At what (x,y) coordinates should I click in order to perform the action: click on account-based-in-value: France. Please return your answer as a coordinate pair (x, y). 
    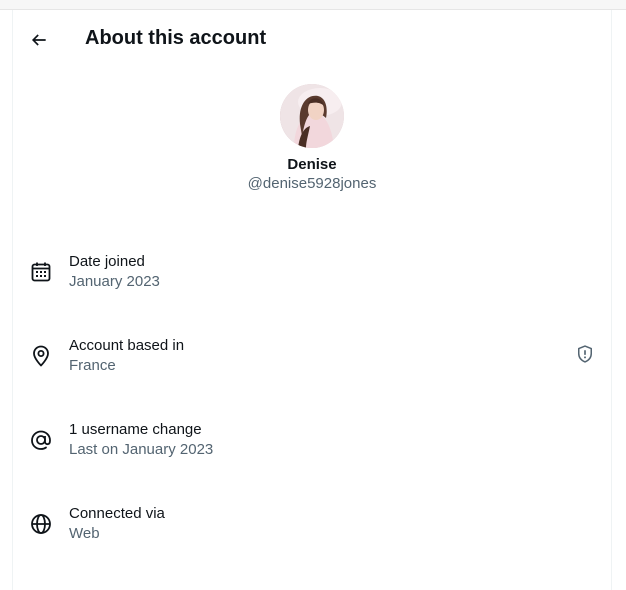
    Looking at the image, I should click on (92, 365).